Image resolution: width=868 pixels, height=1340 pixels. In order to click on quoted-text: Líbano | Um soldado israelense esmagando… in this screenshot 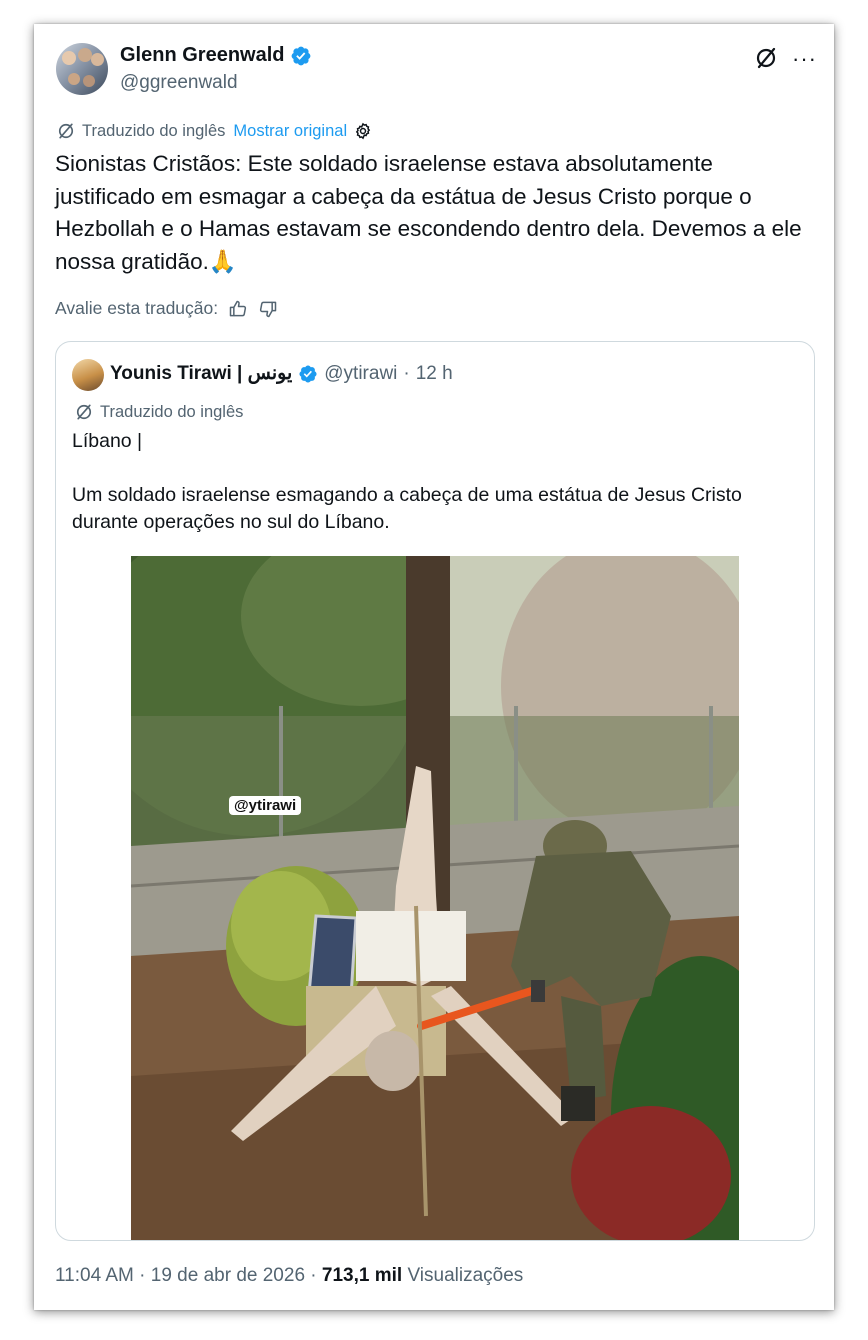, I will do `click(407, 481)`.